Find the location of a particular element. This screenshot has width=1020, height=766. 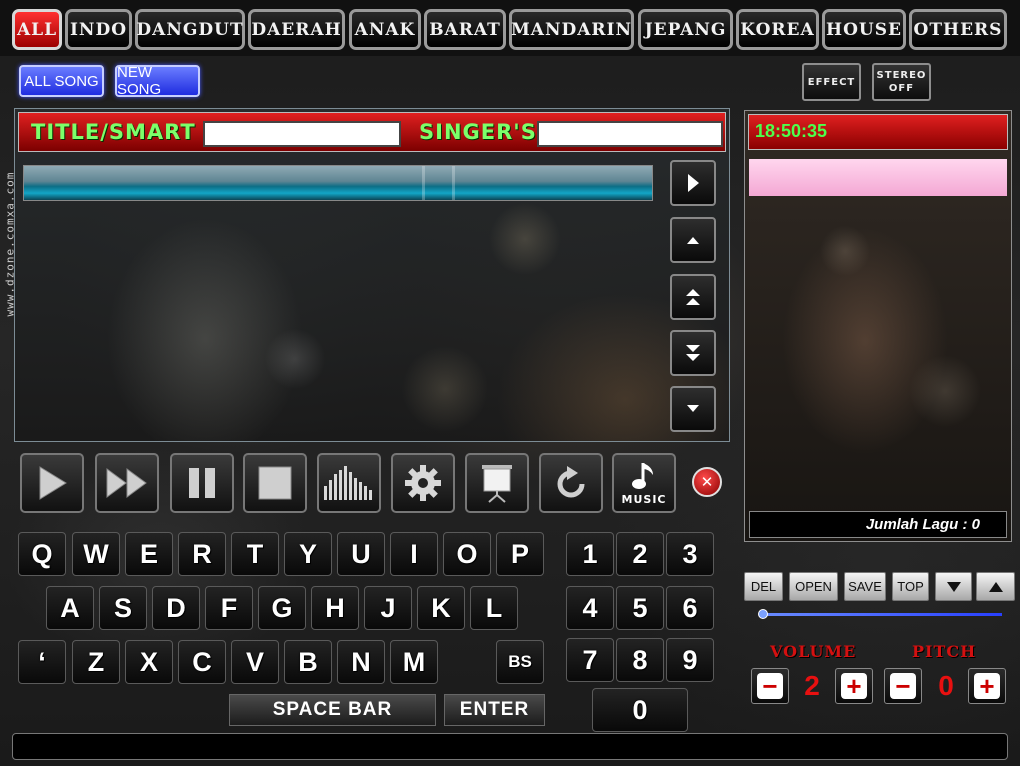

key-w: W is located at coordinates (96, 554).